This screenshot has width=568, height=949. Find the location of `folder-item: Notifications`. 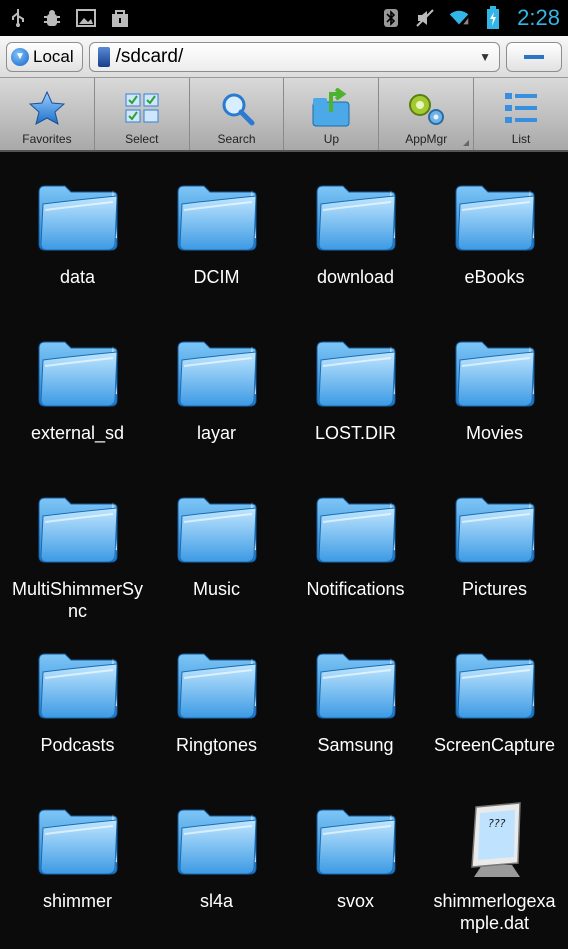

folder-item: Notifications is located at coordinates (355, 542).